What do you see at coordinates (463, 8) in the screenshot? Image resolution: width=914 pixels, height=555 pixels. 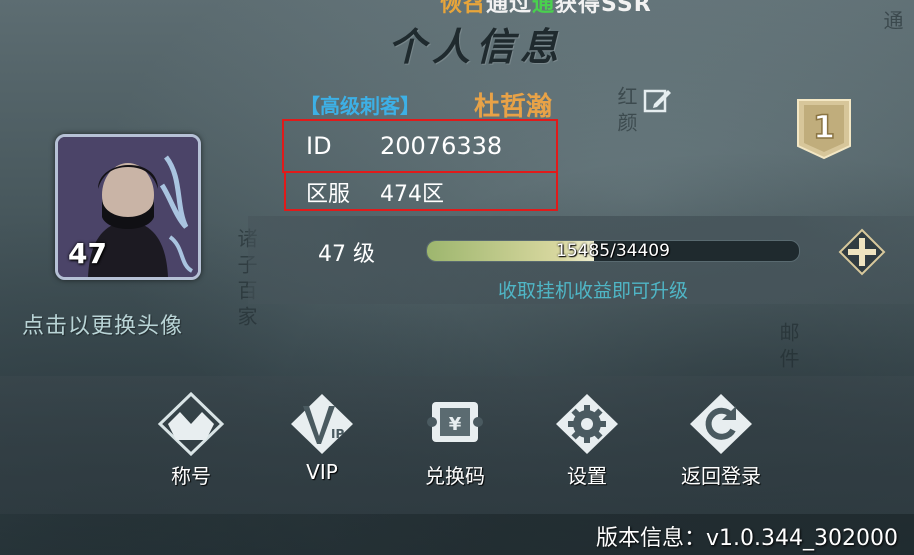 I see `banner-text-1: 恢召` at bounding box center [463, 8].